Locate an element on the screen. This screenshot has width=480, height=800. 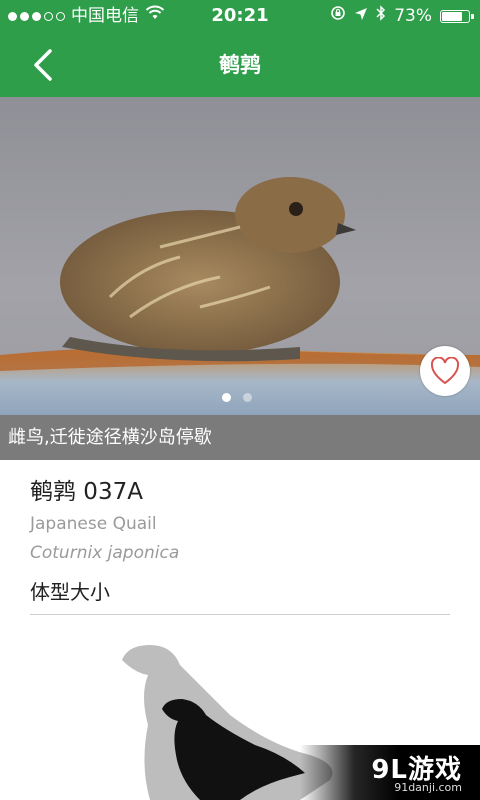
location-arrow-icon is located at coordinates (361, 16).